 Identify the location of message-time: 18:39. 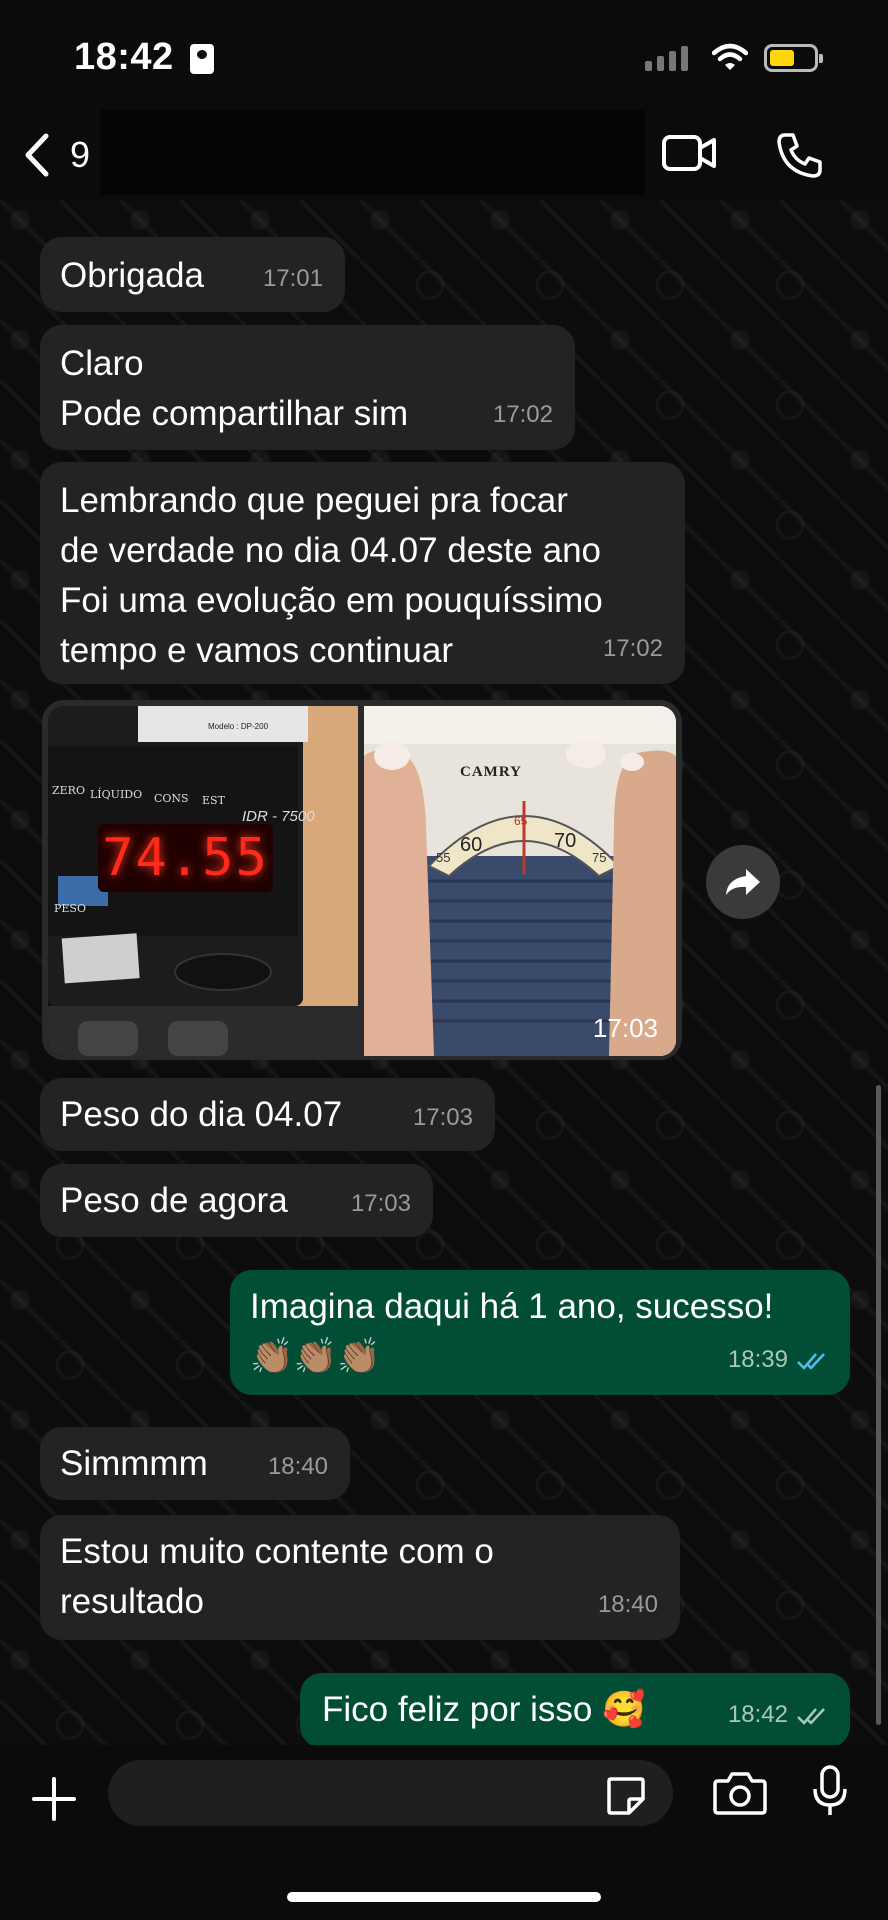
(779, 1360).